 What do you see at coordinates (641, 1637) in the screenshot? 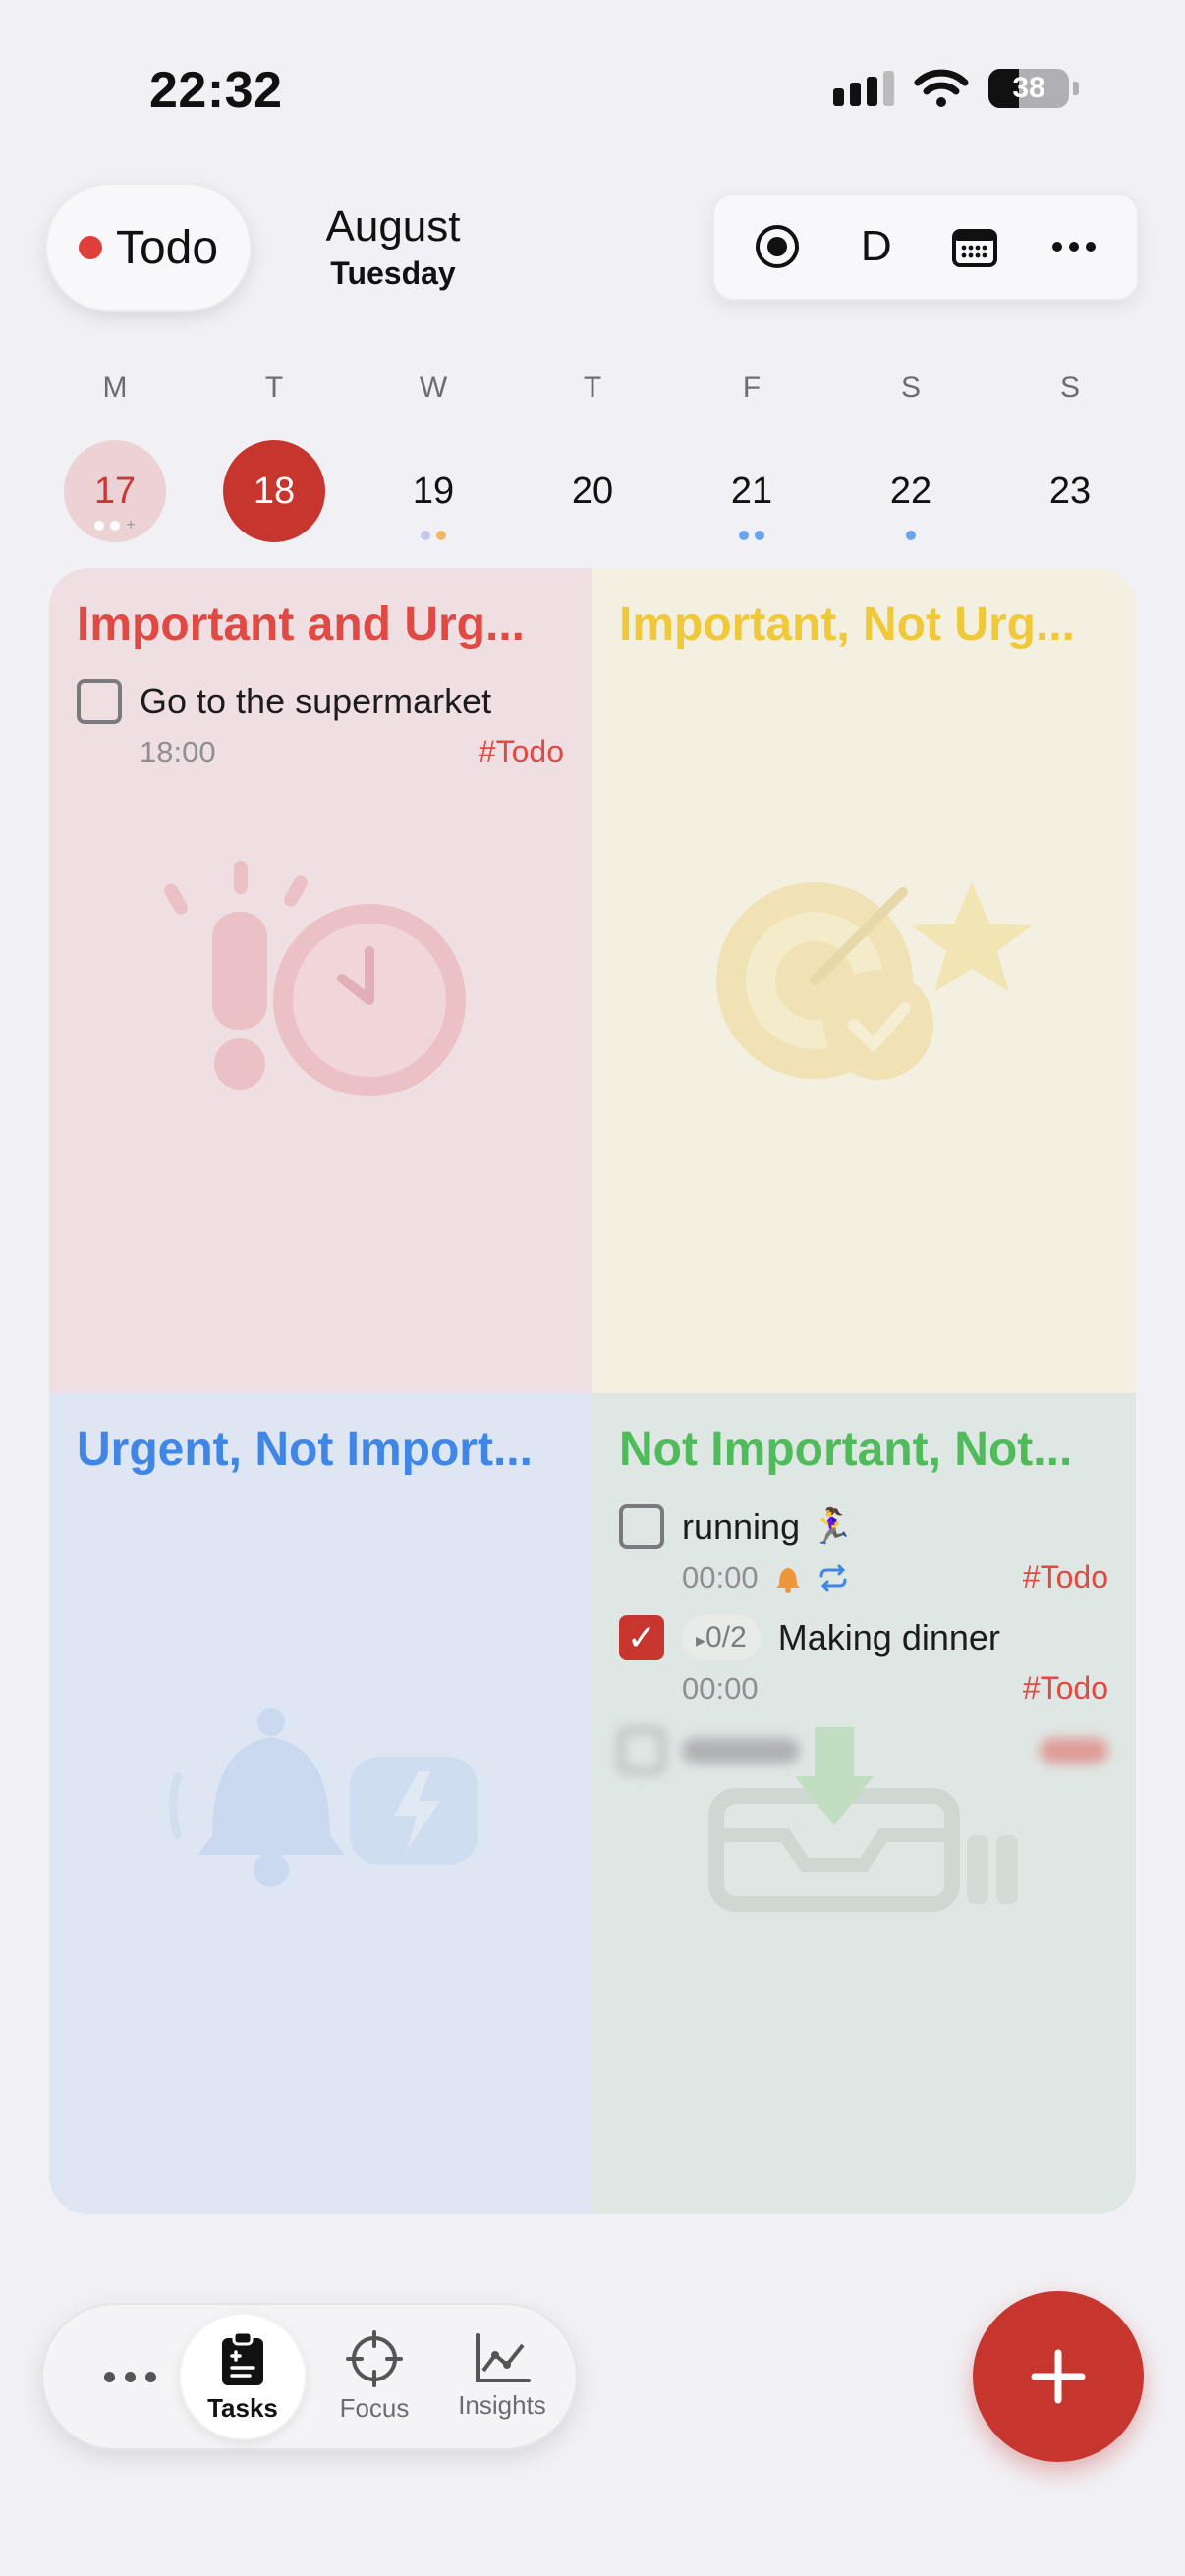
I see `task-checkbox-checked: ✓` at bounding box center [641, 1637].